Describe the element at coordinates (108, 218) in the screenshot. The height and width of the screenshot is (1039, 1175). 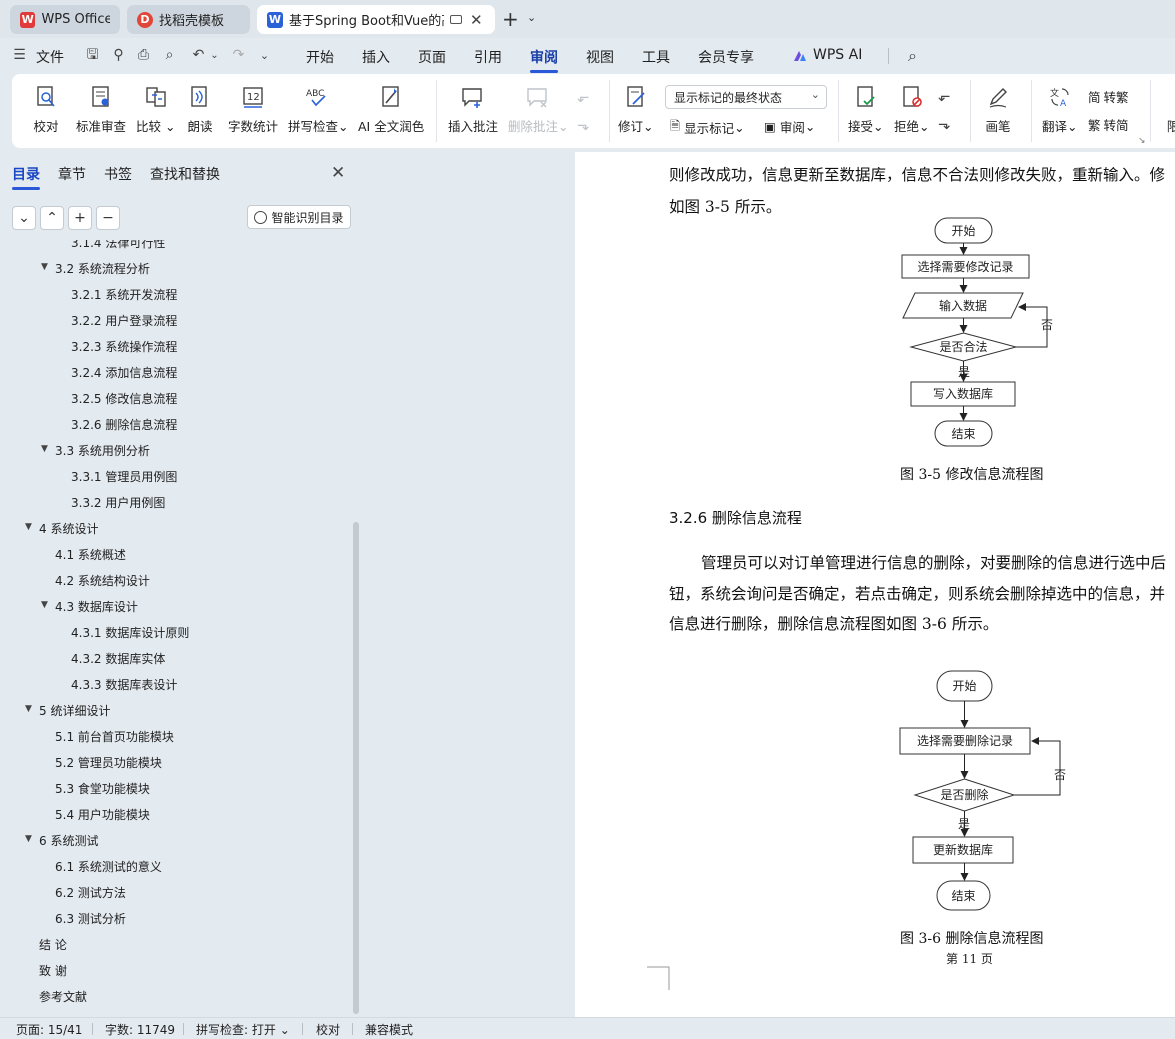
I see `remove-heading-button: −` at that location.